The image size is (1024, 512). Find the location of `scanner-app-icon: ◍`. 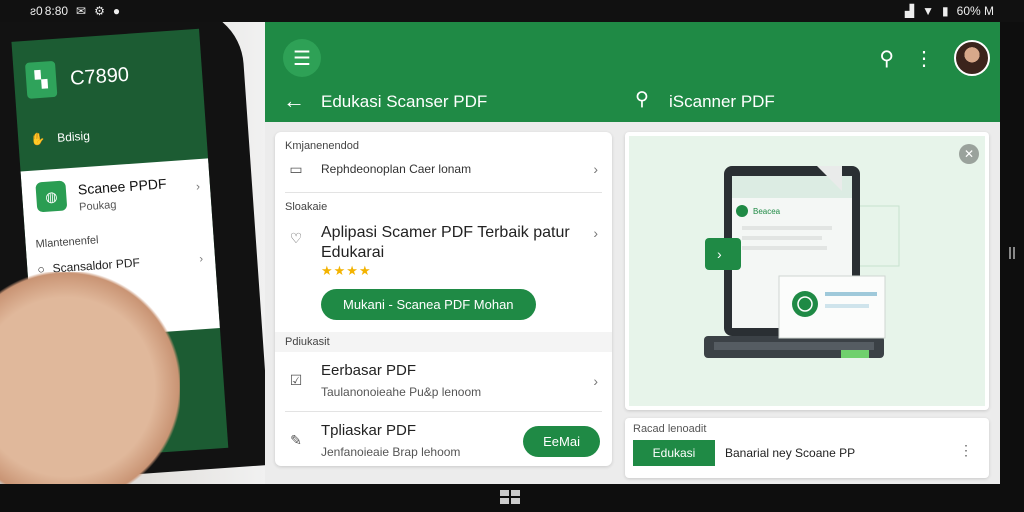

scanner-app-icon: ◍ is located at coordinates (51, 196).